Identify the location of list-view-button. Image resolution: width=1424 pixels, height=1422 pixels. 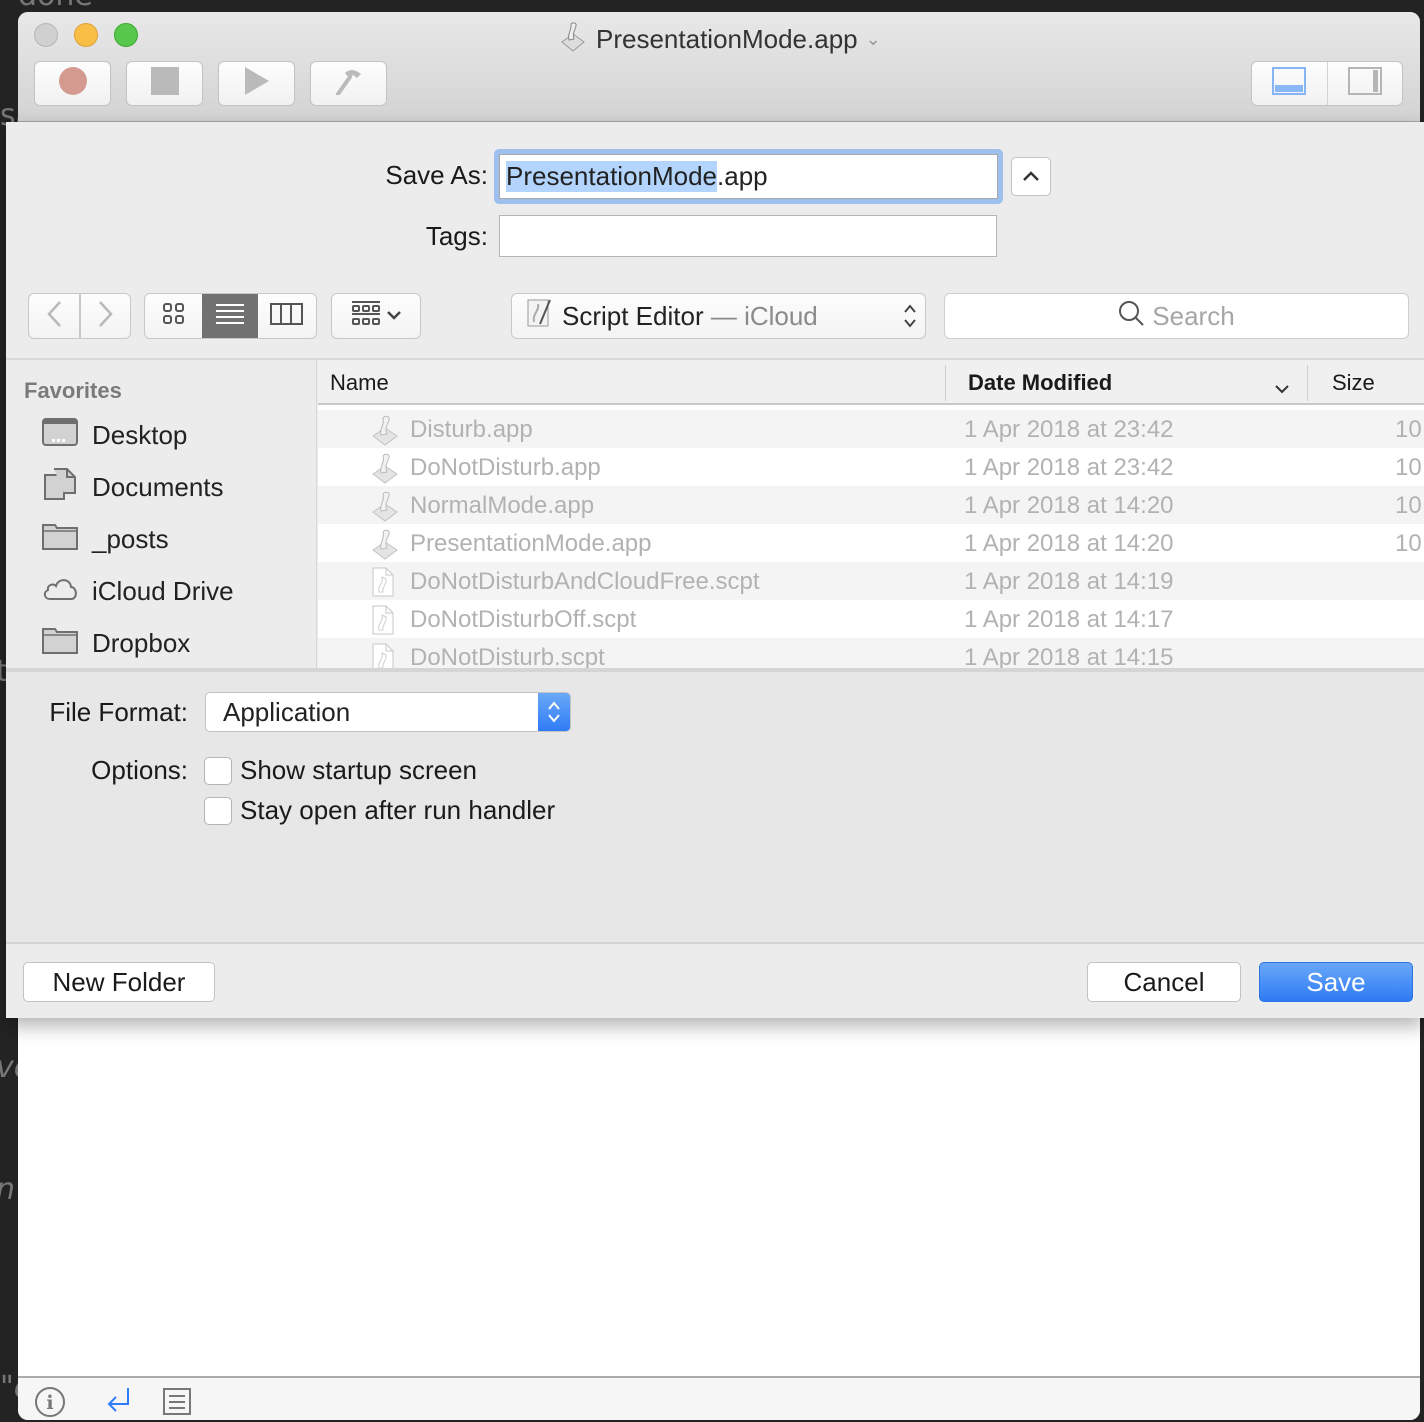
(230, 316).